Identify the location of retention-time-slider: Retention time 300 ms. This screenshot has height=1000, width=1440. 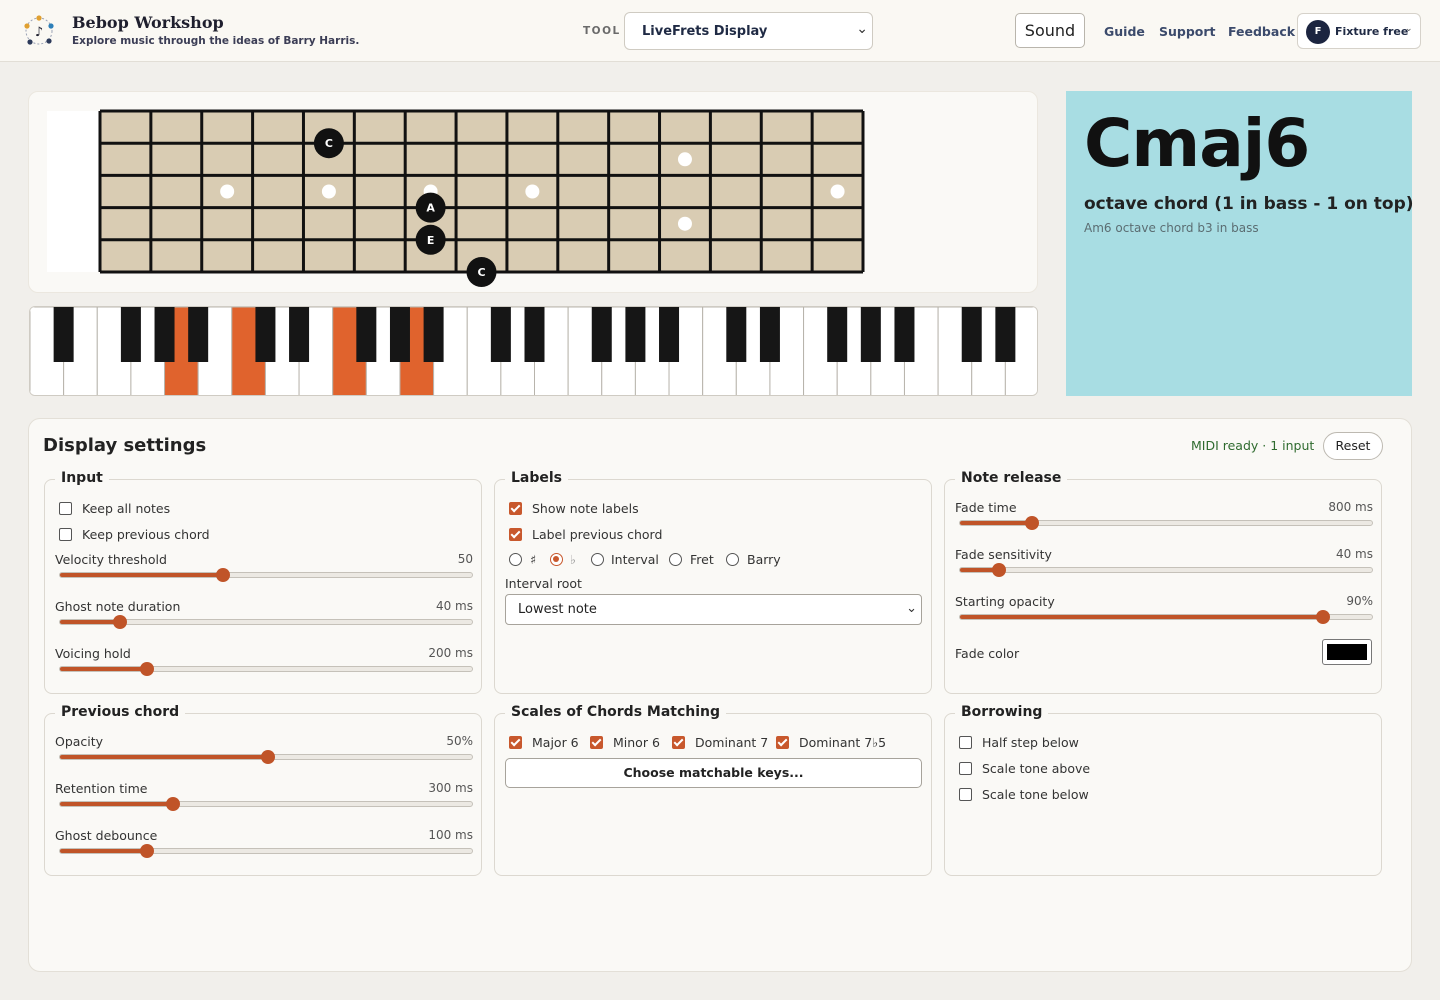
(264, 801).